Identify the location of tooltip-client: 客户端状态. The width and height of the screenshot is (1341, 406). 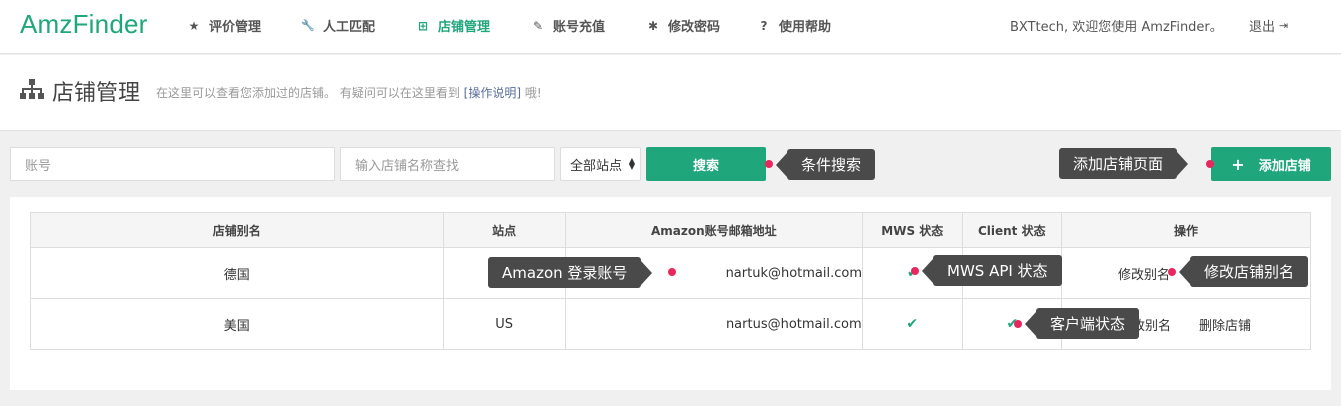
(1082, 323).